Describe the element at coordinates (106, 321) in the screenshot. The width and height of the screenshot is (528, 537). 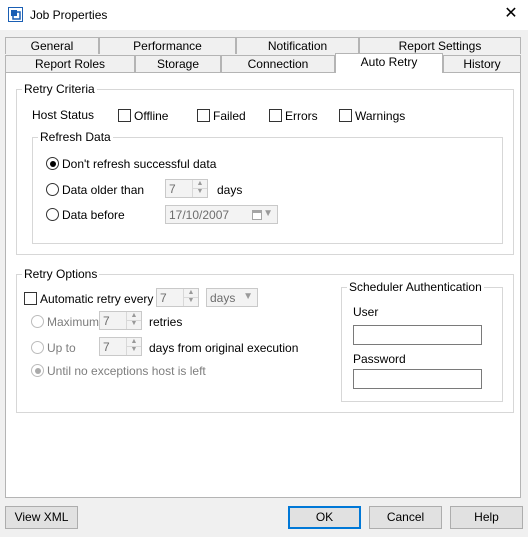
I see `maximum-value: 7` at that location.